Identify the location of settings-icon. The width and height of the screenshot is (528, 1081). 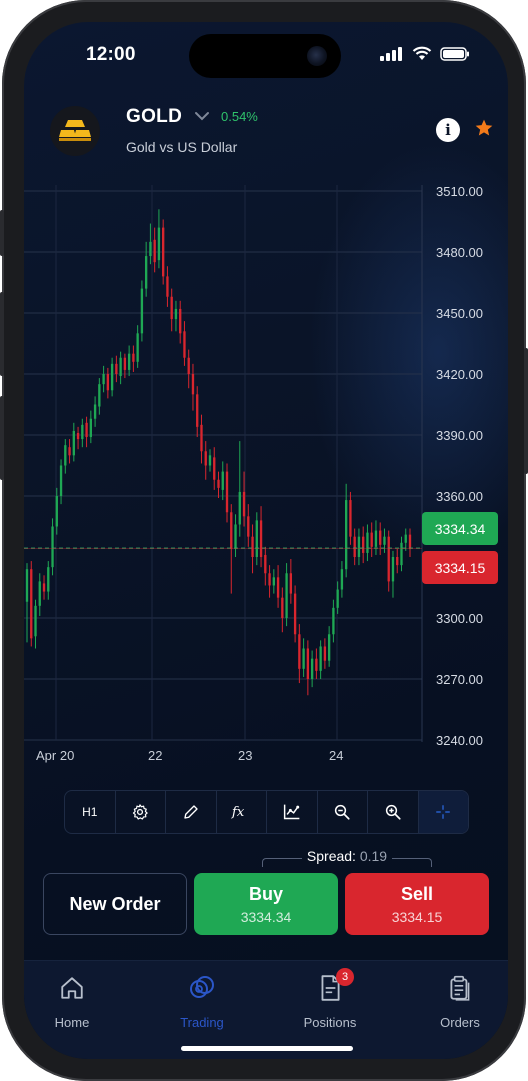
(140, 812).